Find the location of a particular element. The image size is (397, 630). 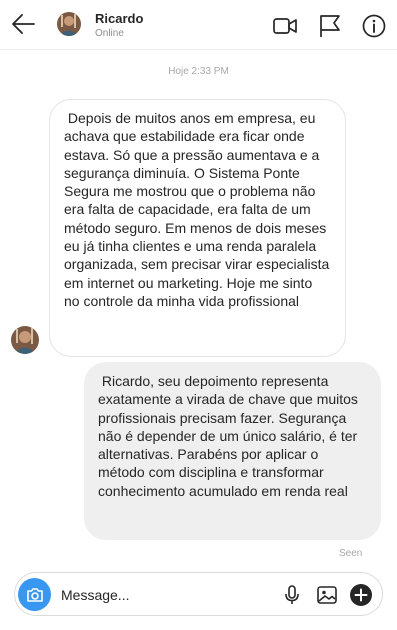

contact-status: Online is located at coordinates (109, 33).